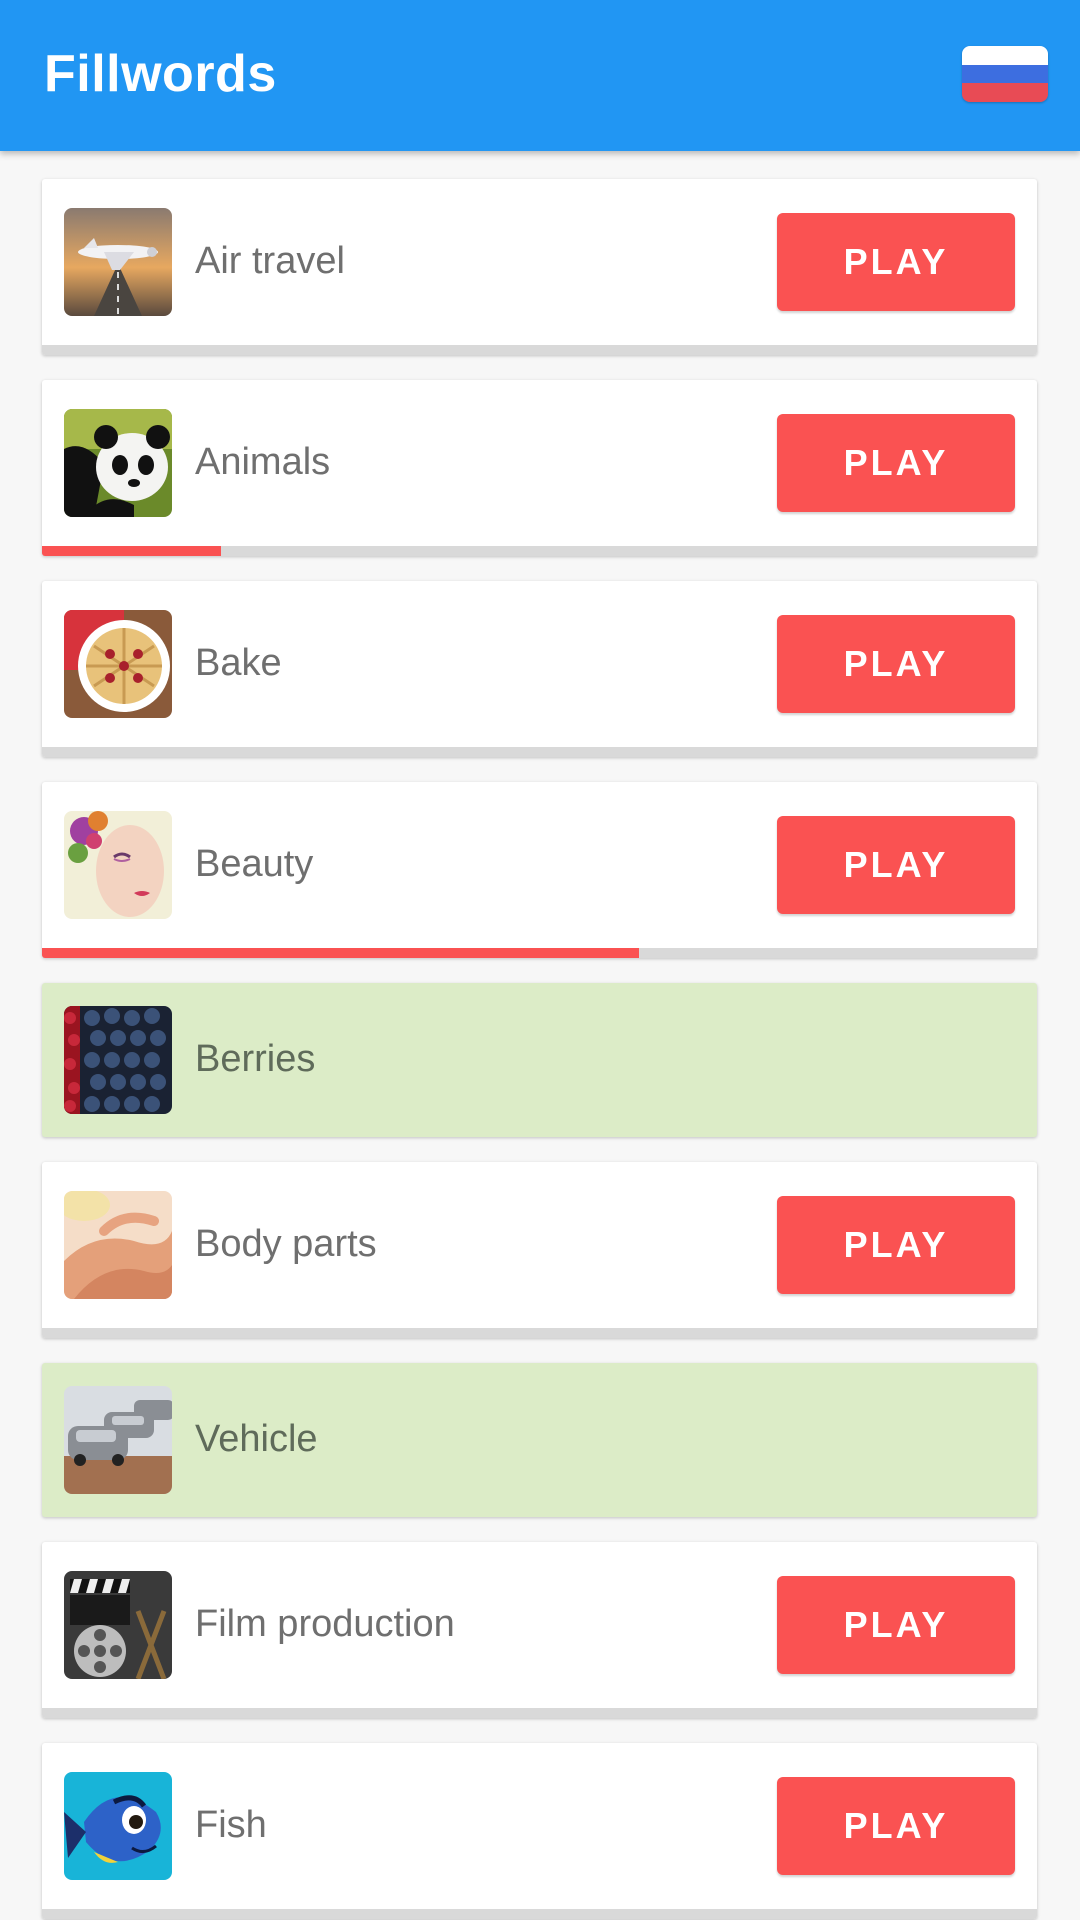 The height and width of the screenshot is (1920, 1080). I want to click on category-label: Vehicle, so click(256, 1439).